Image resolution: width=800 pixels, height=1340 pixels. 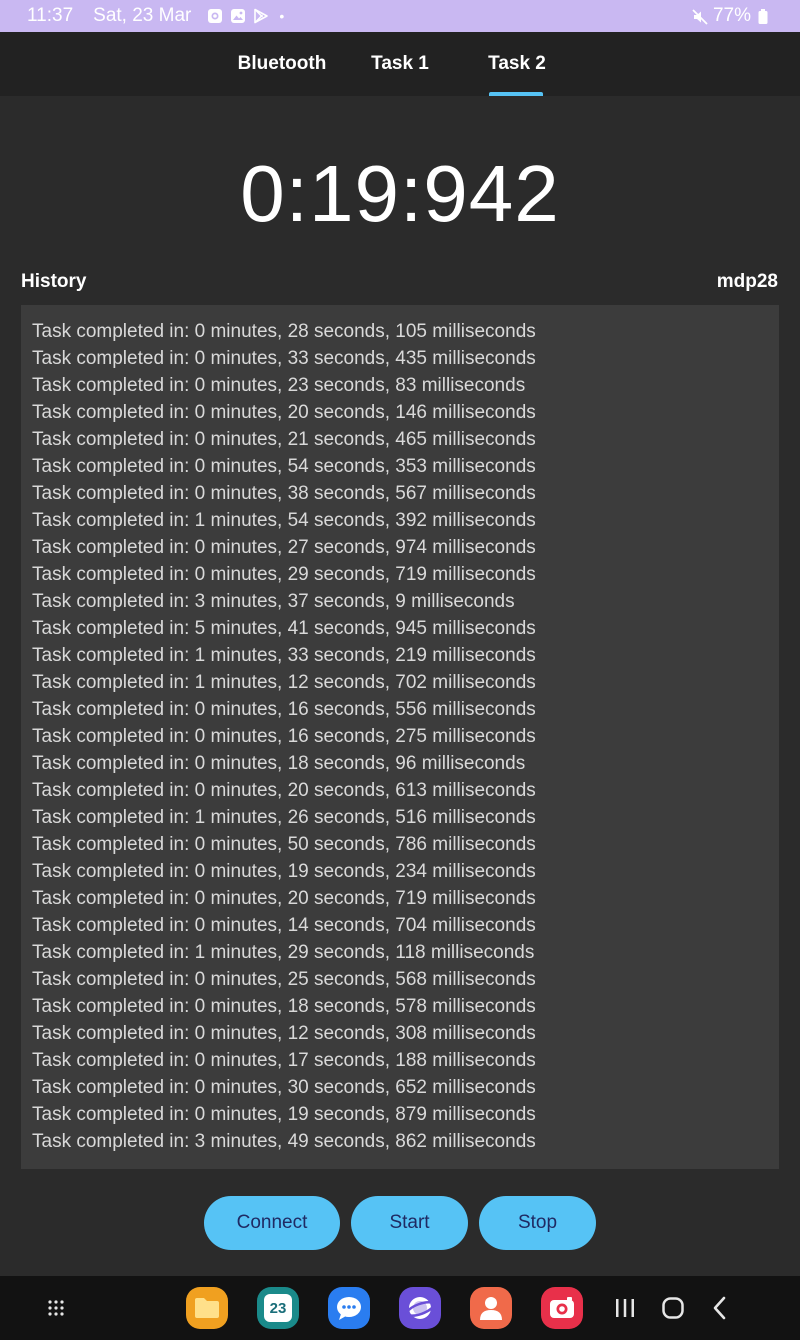 I want to click on status-right: 77%, so click(x=732, y=16).